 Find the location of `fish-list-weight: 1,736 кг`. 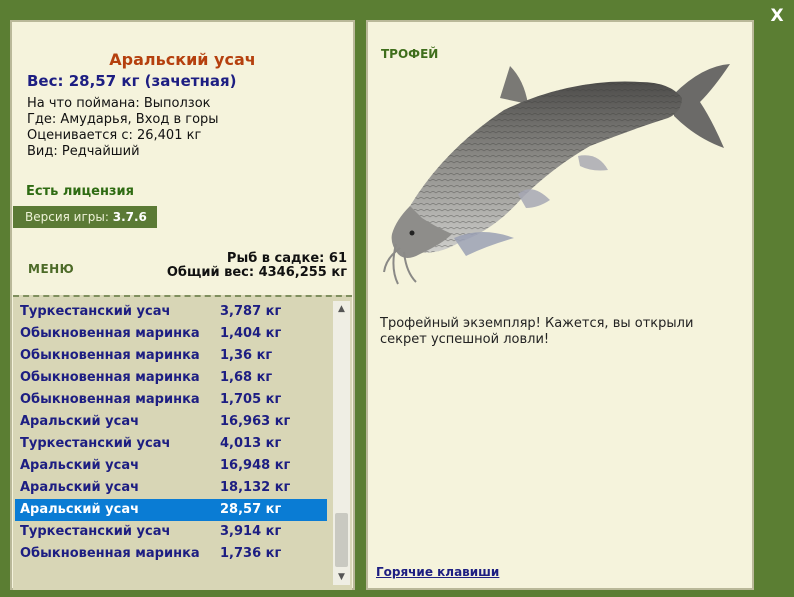

fish-list-weight: 1,736 кг is located at coordinates (251, 553).